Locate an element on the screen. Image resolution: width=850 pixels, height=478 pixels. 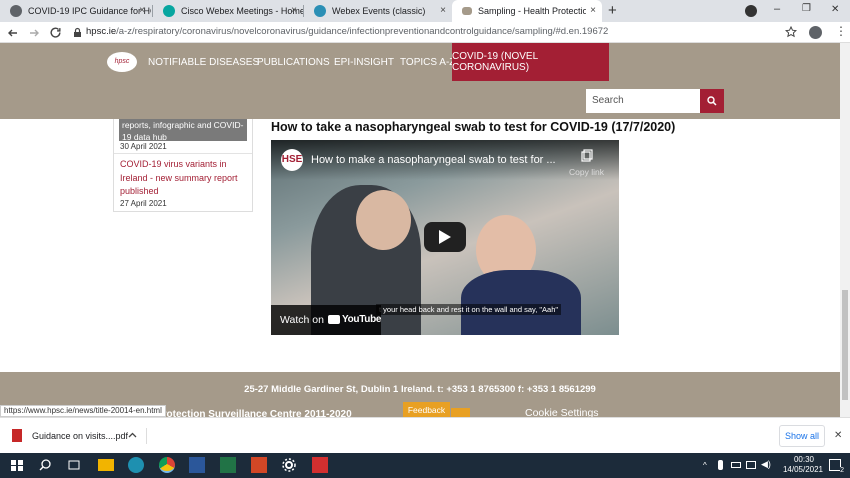
copy-link-label: Copy link is located at coordinates (586, 172).